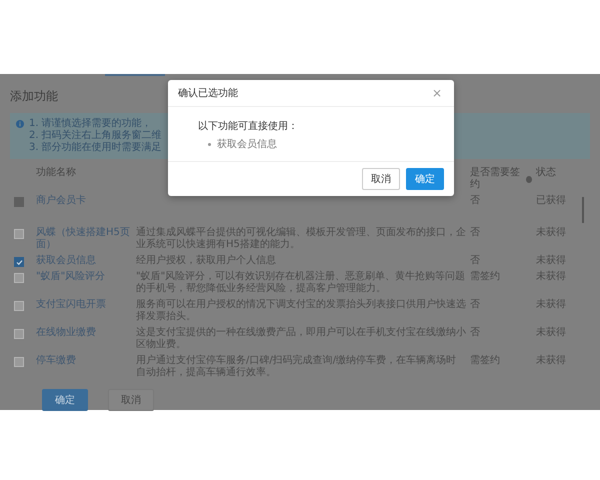 The width and height of the screenshot is (600, 480). I want to click on column-header: 功能名称, so click(56, 173).